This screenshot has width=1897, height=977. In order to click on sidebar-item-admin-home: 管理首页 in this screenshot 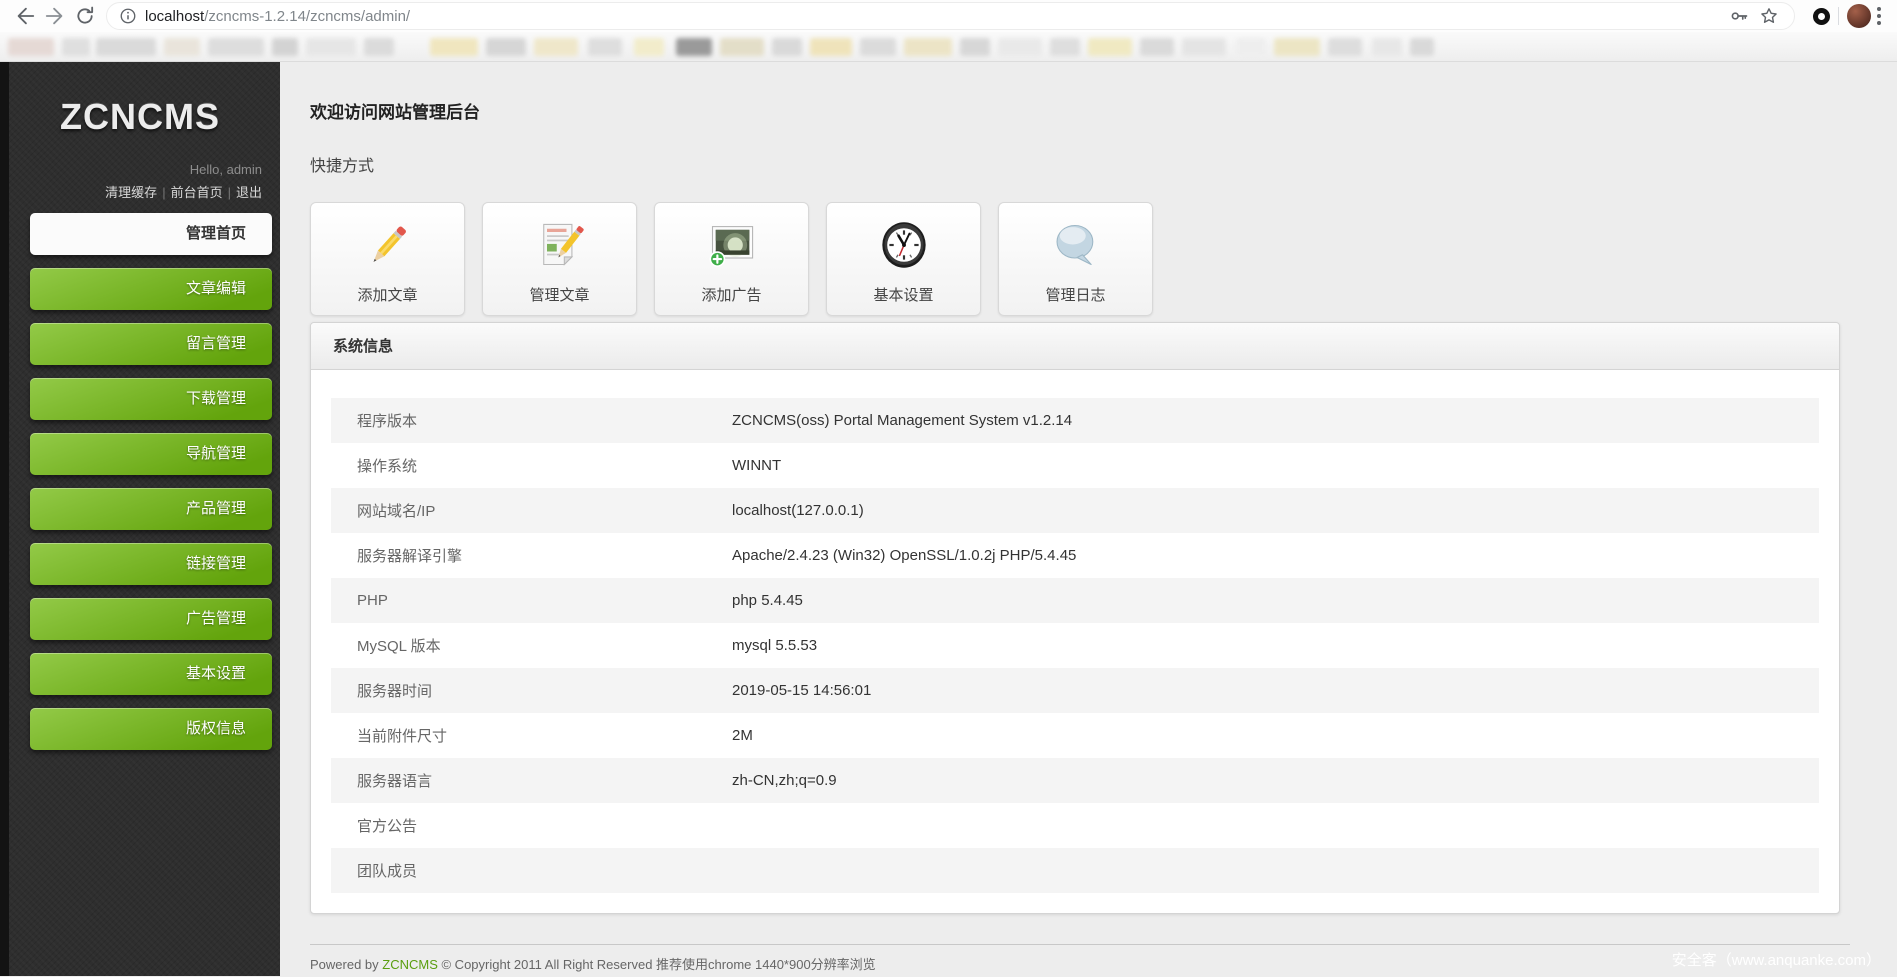, I will do `click(151, 234)`.